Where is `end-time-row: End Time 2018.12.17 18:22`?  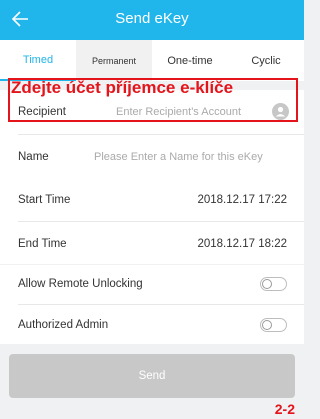
end-time-row: End Time 2018.12.17 18:22 is located at coordinates (152, 243).